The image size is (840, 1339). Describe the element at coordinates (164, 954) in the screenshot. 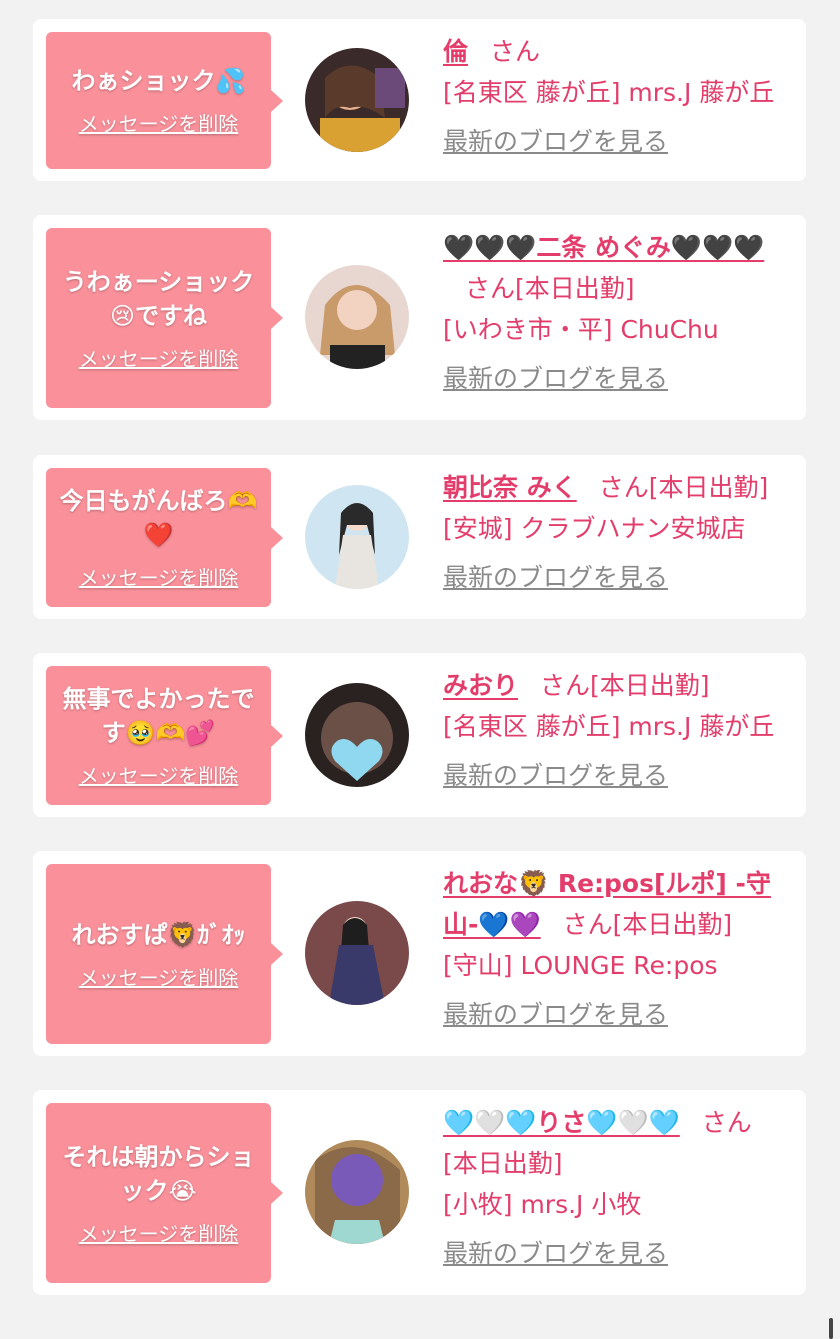

I see `message-bubble: れおすぱ🦁ｶﾞｵｯ メッセージを削除` at that location.